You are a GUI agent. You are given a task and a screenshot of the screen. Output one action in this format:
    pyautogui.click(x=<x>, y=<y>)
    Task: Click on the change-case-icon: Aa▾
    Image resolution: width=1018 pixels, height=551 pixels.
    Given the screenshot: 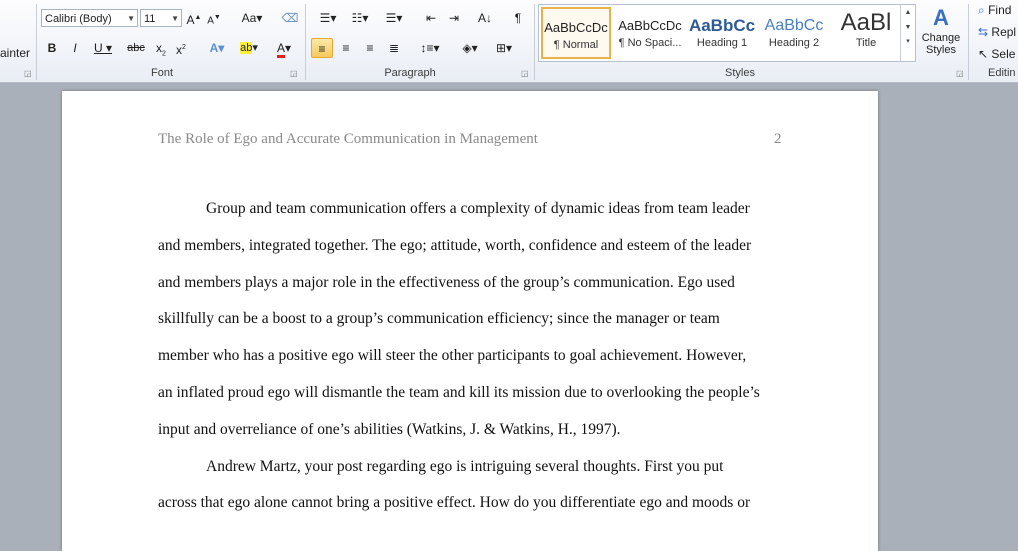 What is the action you would take?
    pyautogui.click(x=252, y=18)
    